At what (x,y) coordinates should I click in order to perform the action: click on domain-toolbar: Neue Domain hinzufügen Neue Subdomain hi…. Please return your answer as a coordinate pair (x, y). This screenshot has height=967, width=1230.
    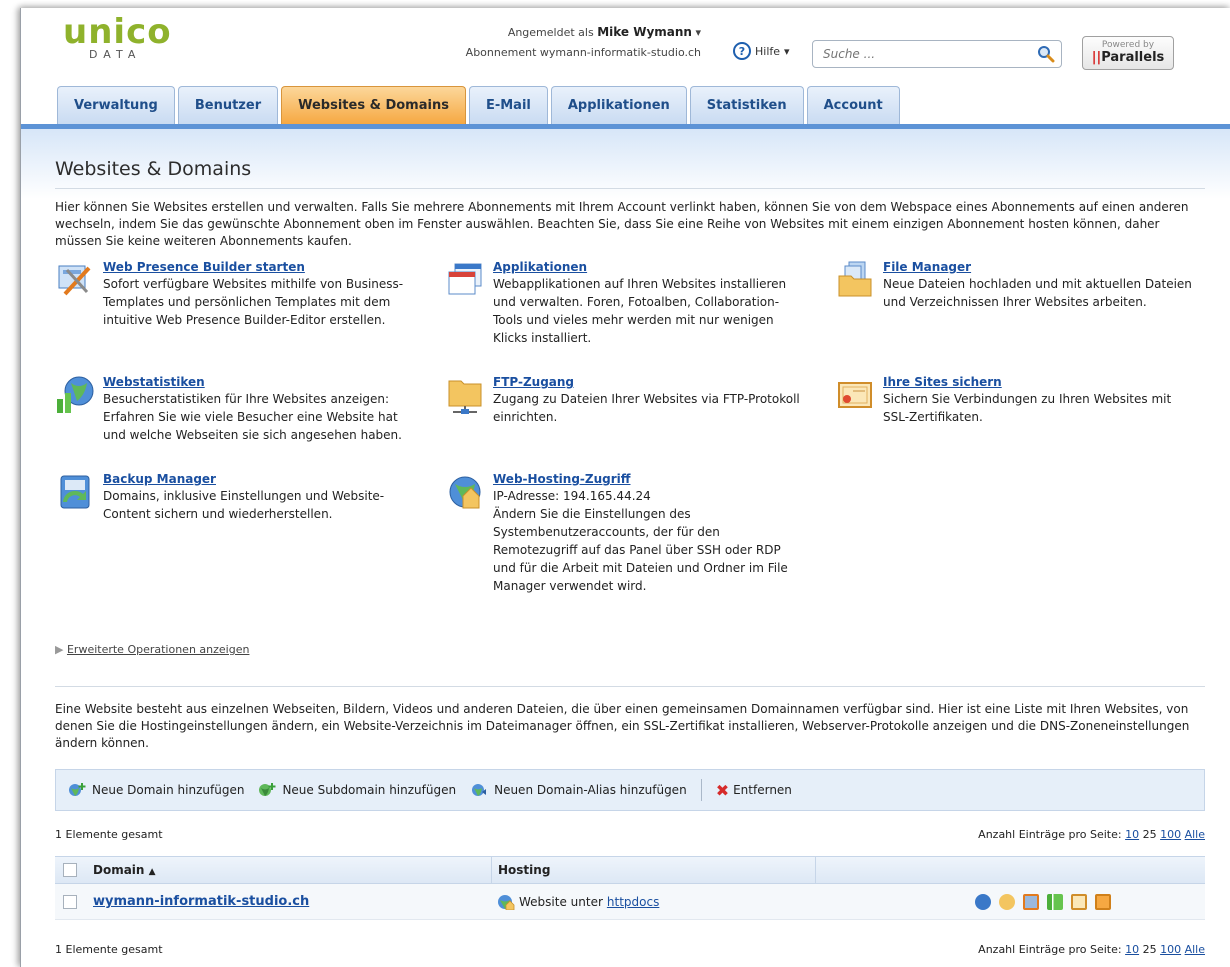
    Looking at the image, I should click on (630, 790).